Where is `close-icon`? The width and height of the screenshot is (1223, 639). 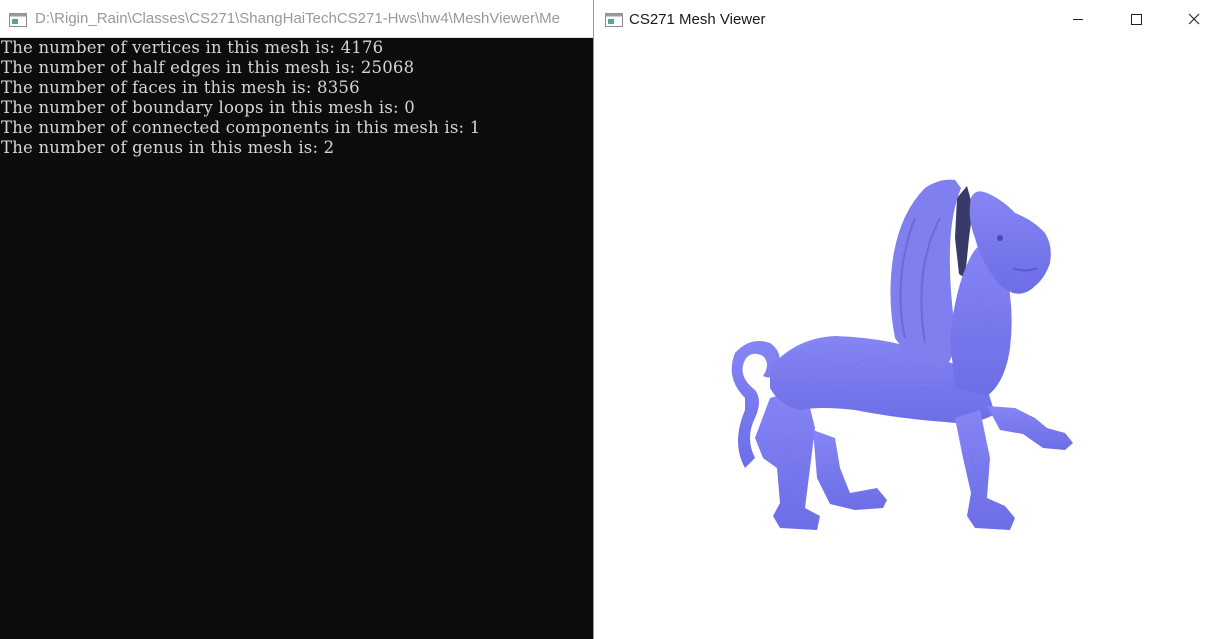 close-icon is located at coordinates (1194, 19).